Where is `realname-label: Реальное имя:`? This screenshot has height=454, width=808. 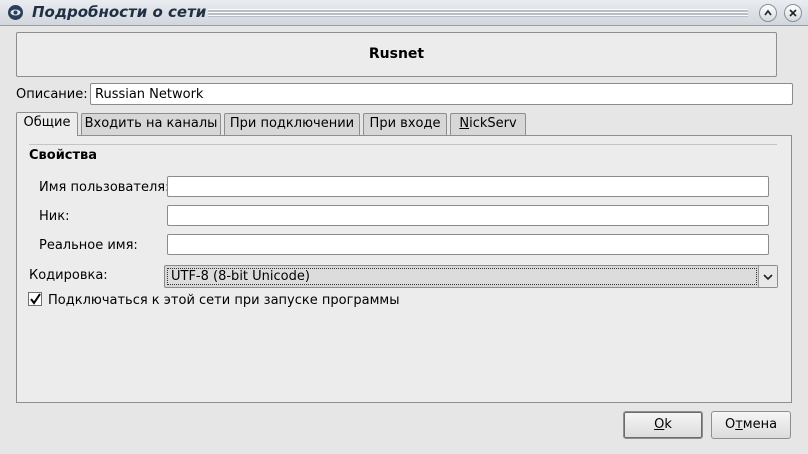
realname-label: Реальное имя: is located at coordinates (88, 245).